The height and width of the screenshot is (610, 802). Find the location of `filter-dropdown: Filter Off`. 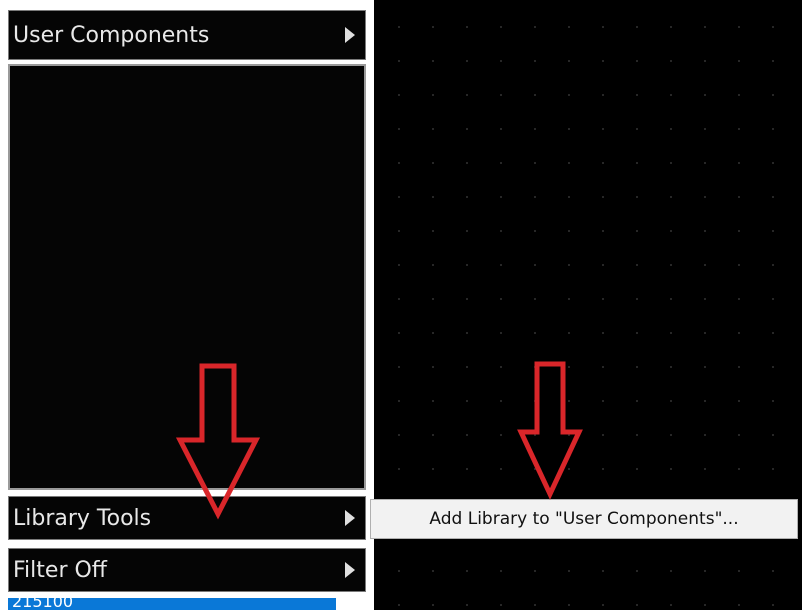

filter-dropdown: Filter Off is located at coordinates (187, 570).